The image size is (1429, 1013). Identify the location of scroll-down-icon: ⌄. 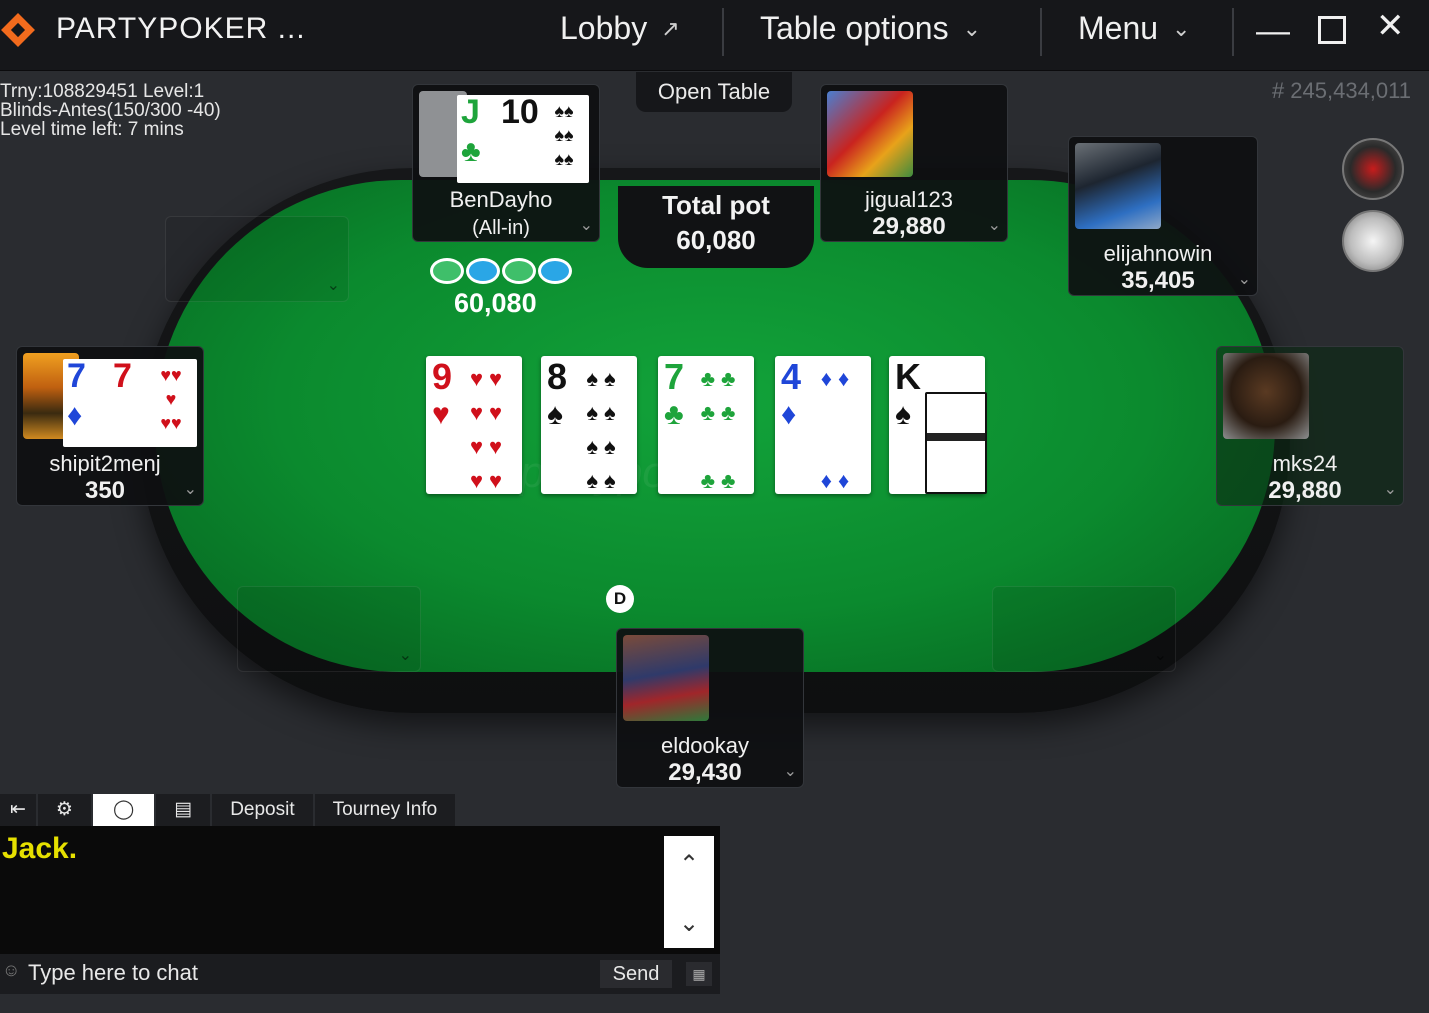
(689, 923).